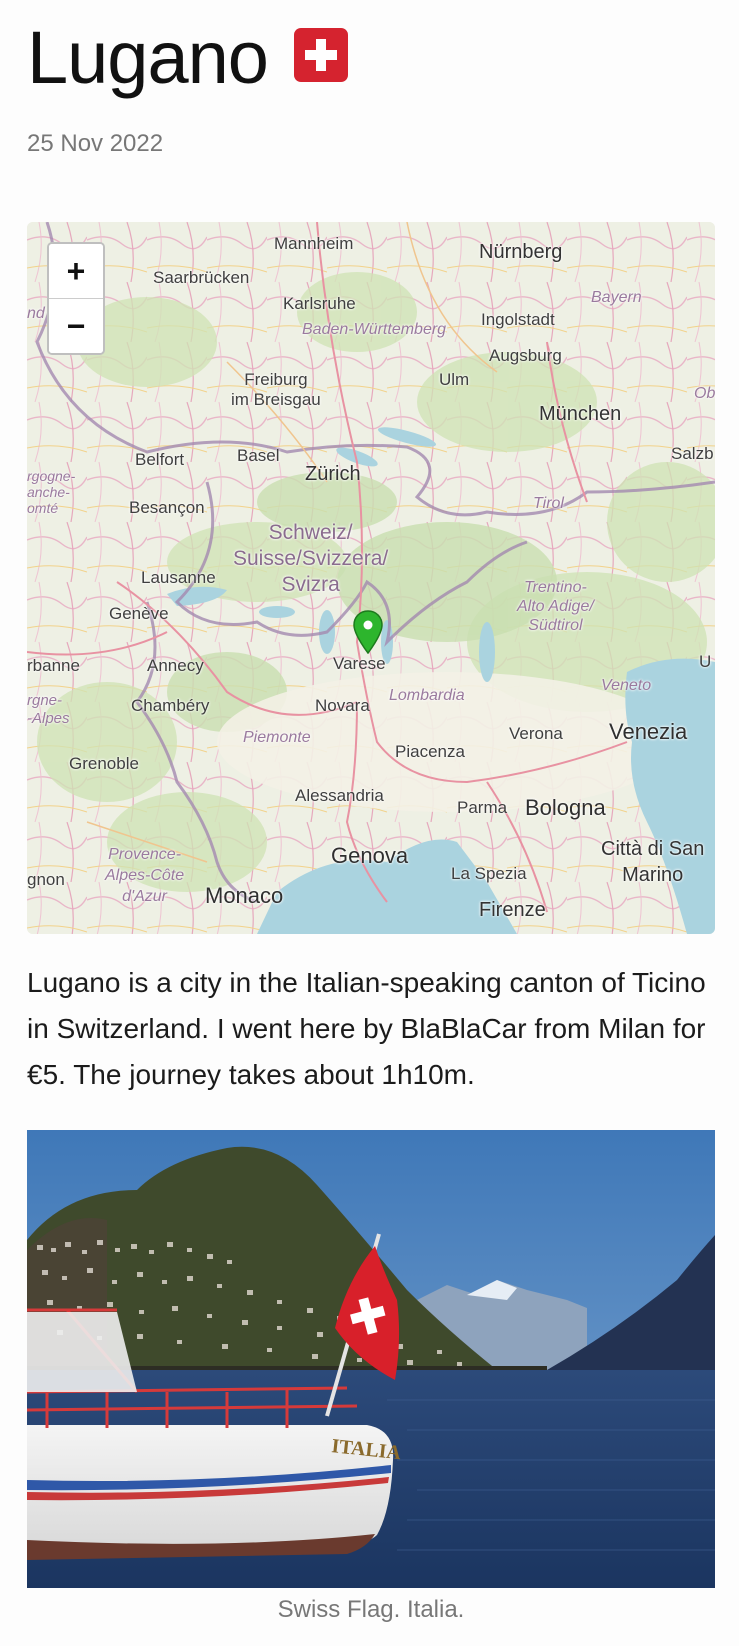 This screenshot has height=1646, width=739. What do you see at coordinates (276, 389) in the screenshot?
I see `map-label-freiburg: Freiburg im Breisgau` at bounding box center [276, 389].